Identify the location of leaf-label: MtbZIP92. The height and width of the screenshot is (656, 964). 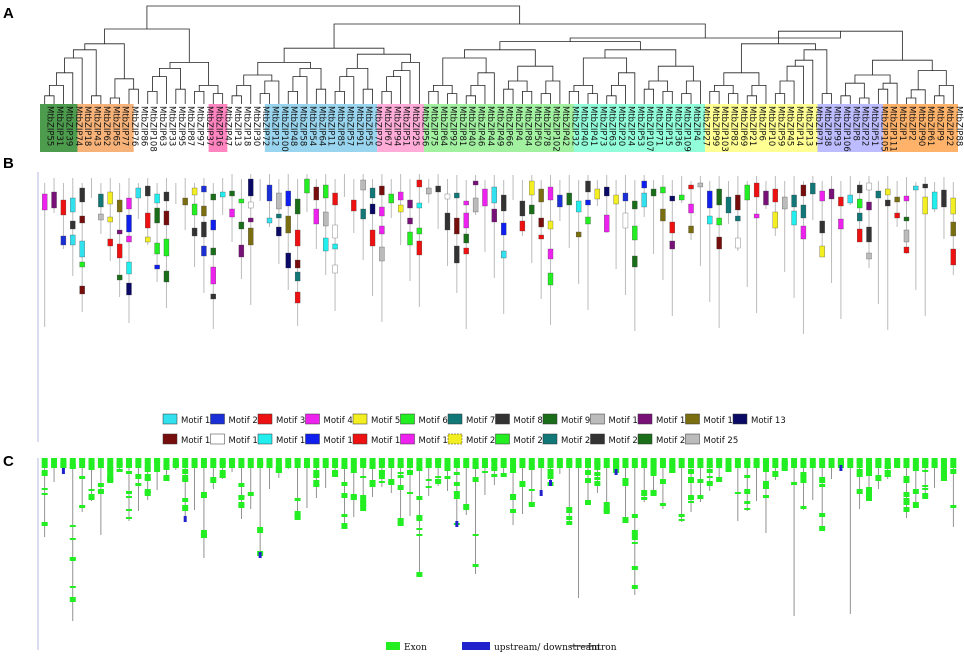
(452, 126).